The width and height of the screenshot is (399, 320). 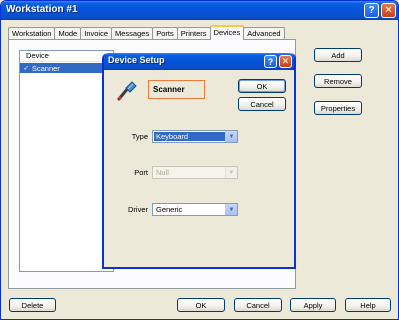 I want to click on ok-button: OK, so click(x=201, y=305).